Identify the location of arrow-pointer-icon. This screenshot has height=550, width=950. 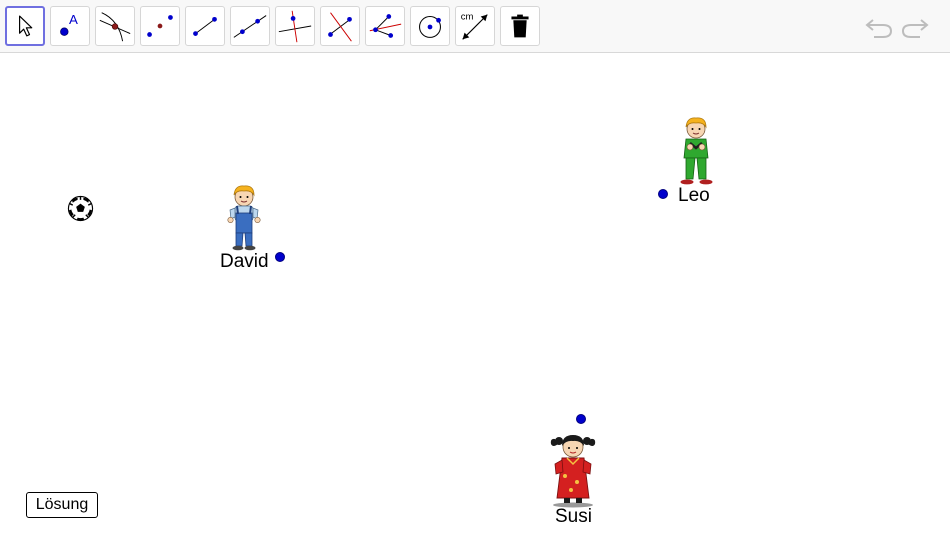
(26, 26).